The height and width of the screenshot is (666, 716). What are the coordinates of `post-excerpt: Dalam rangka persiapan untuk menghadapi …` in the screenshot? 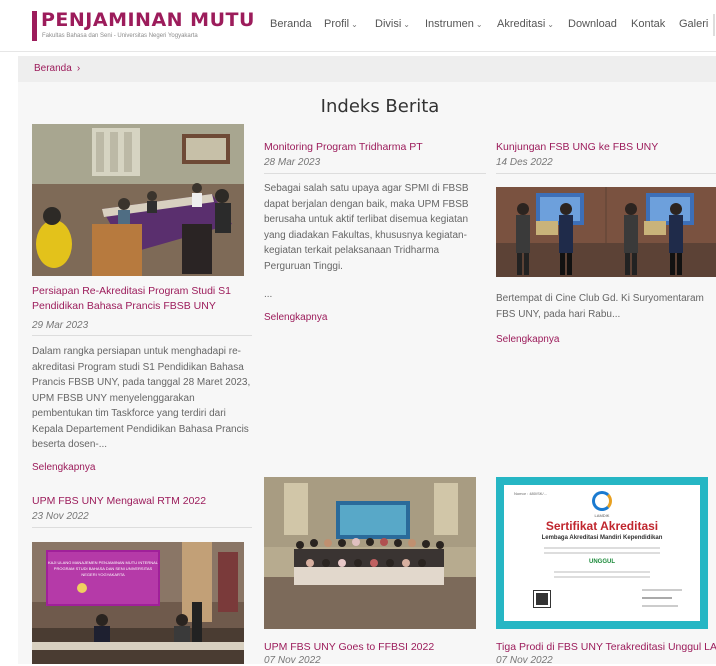 It's located at (148, 398).